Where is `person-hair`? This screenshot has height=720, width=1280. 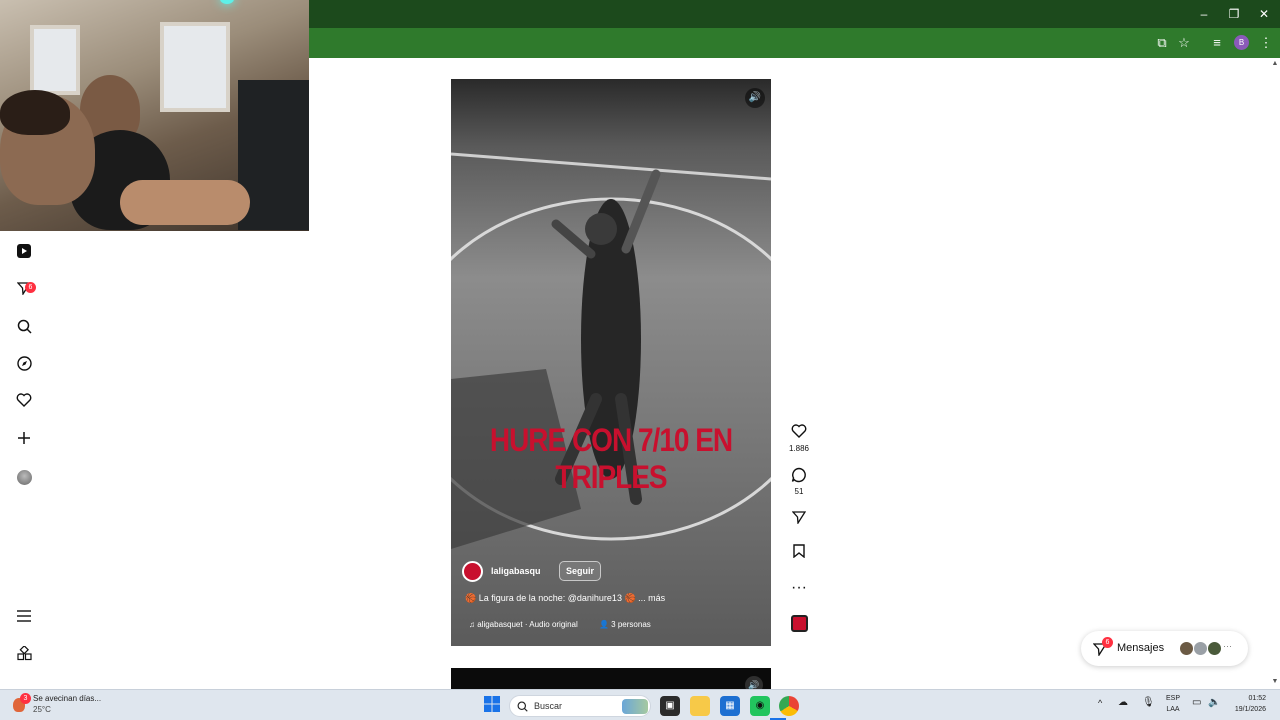
person-hair is located at coordinates (35, 112).